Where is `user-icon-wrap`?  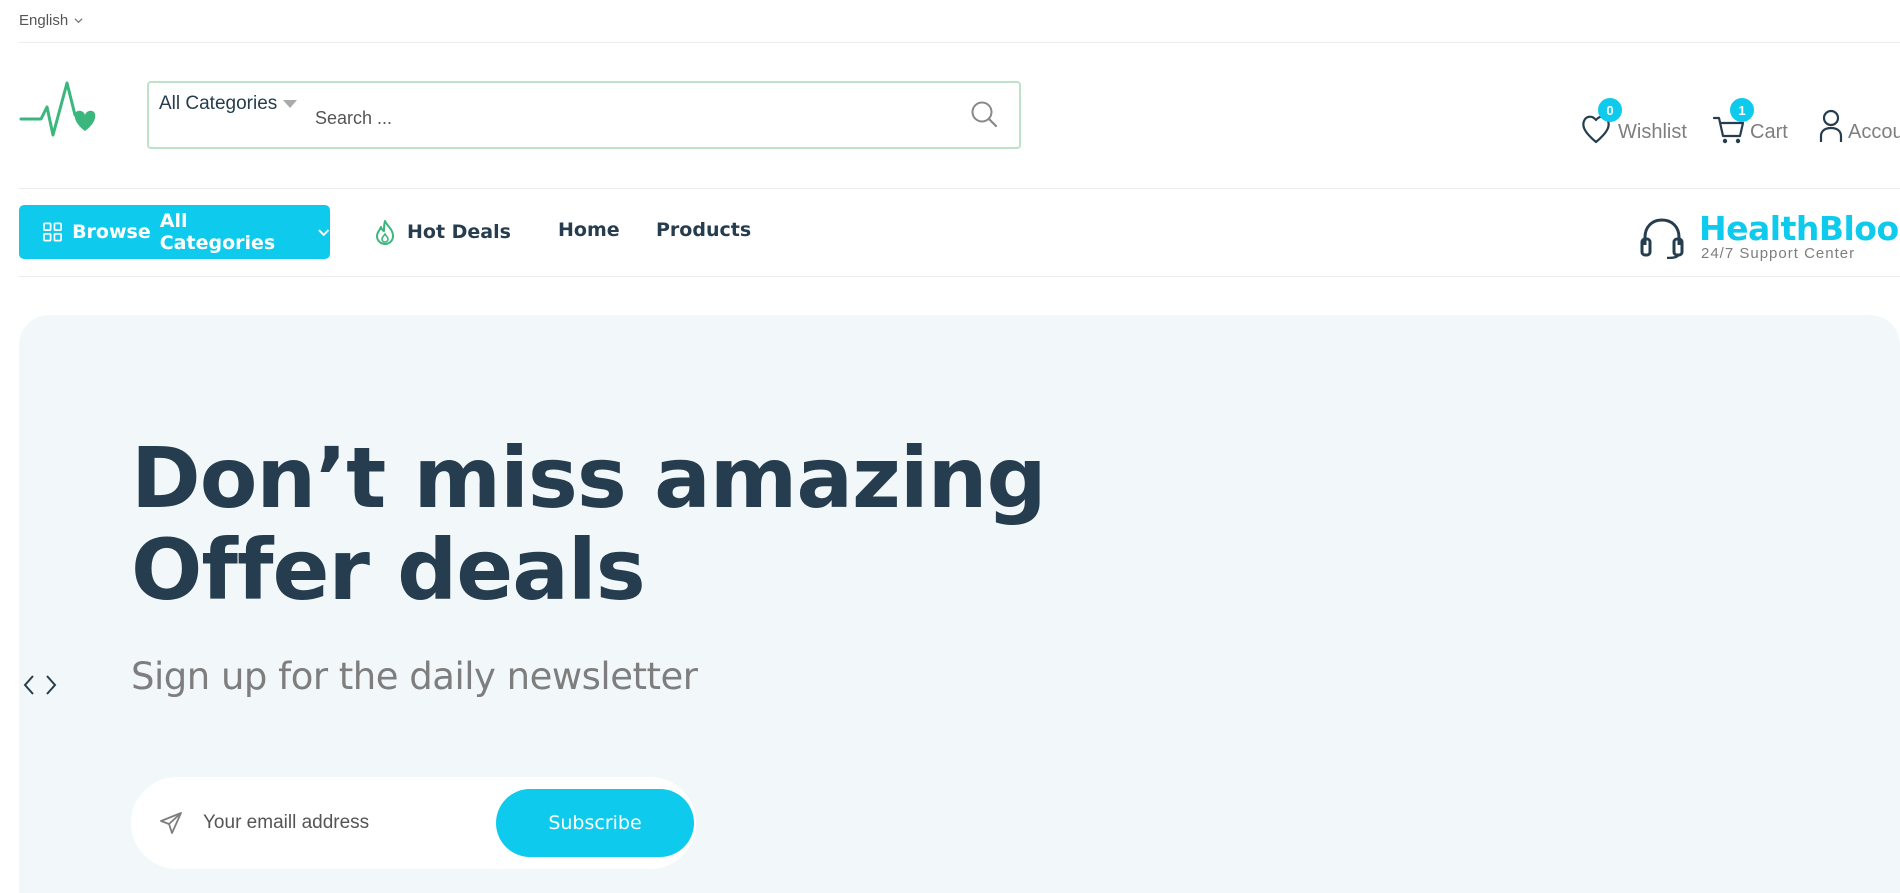 user-icon-wrap is located at coordinates (1831, 126).